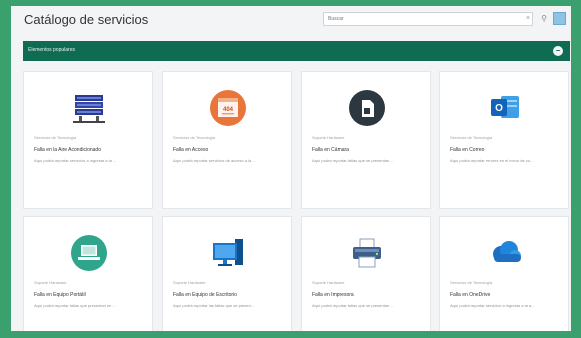 The image size is (581, 338). I want to click on collapse-icon: −, so click(558, 51).